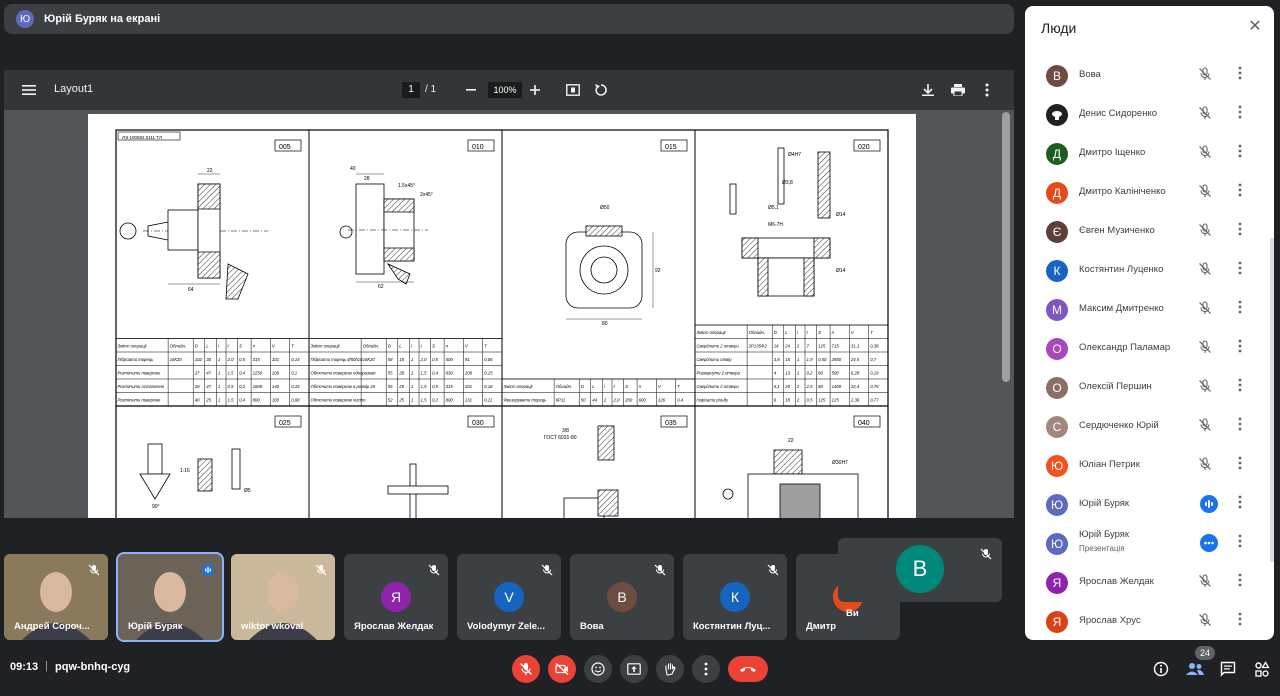 The width and height of the screenshot is (1280, 696). I want to click on end-call-button, so click(748, 669).